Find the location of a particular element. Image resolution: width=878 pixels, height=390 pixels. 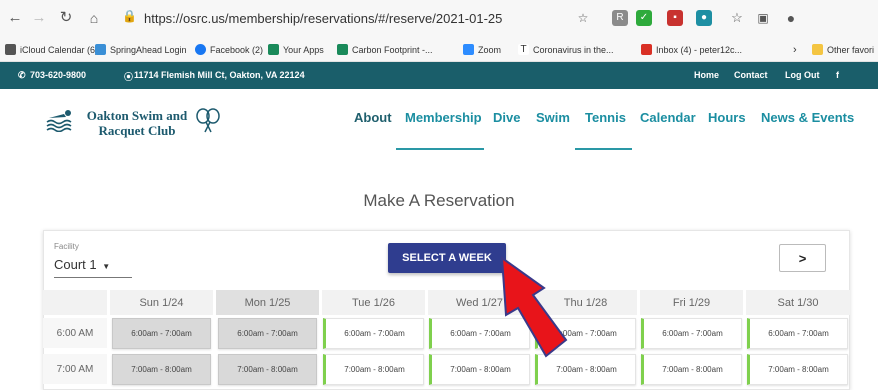

tennis-rackets-icon is located at coordinates (208, 120).